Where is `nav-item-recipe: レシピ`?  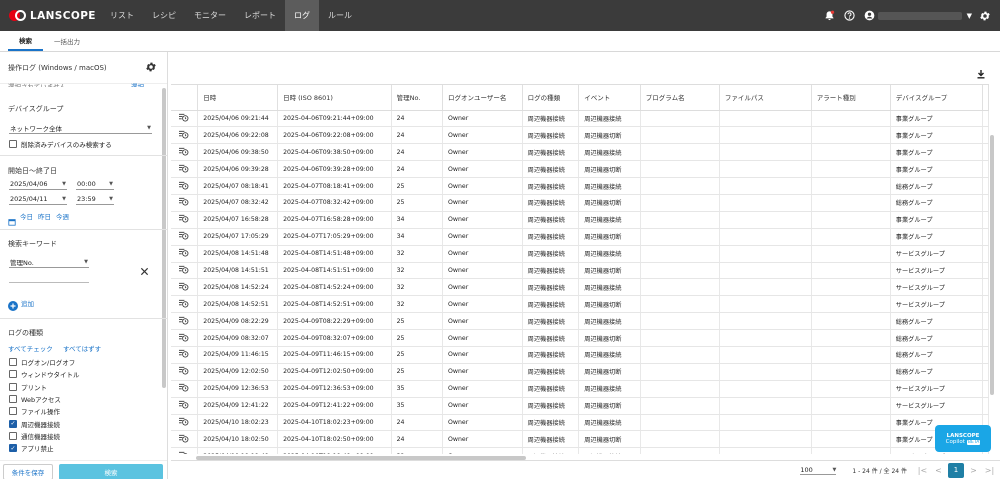
nav-item-recipe: レシピ is located at coordinates (164, 15).